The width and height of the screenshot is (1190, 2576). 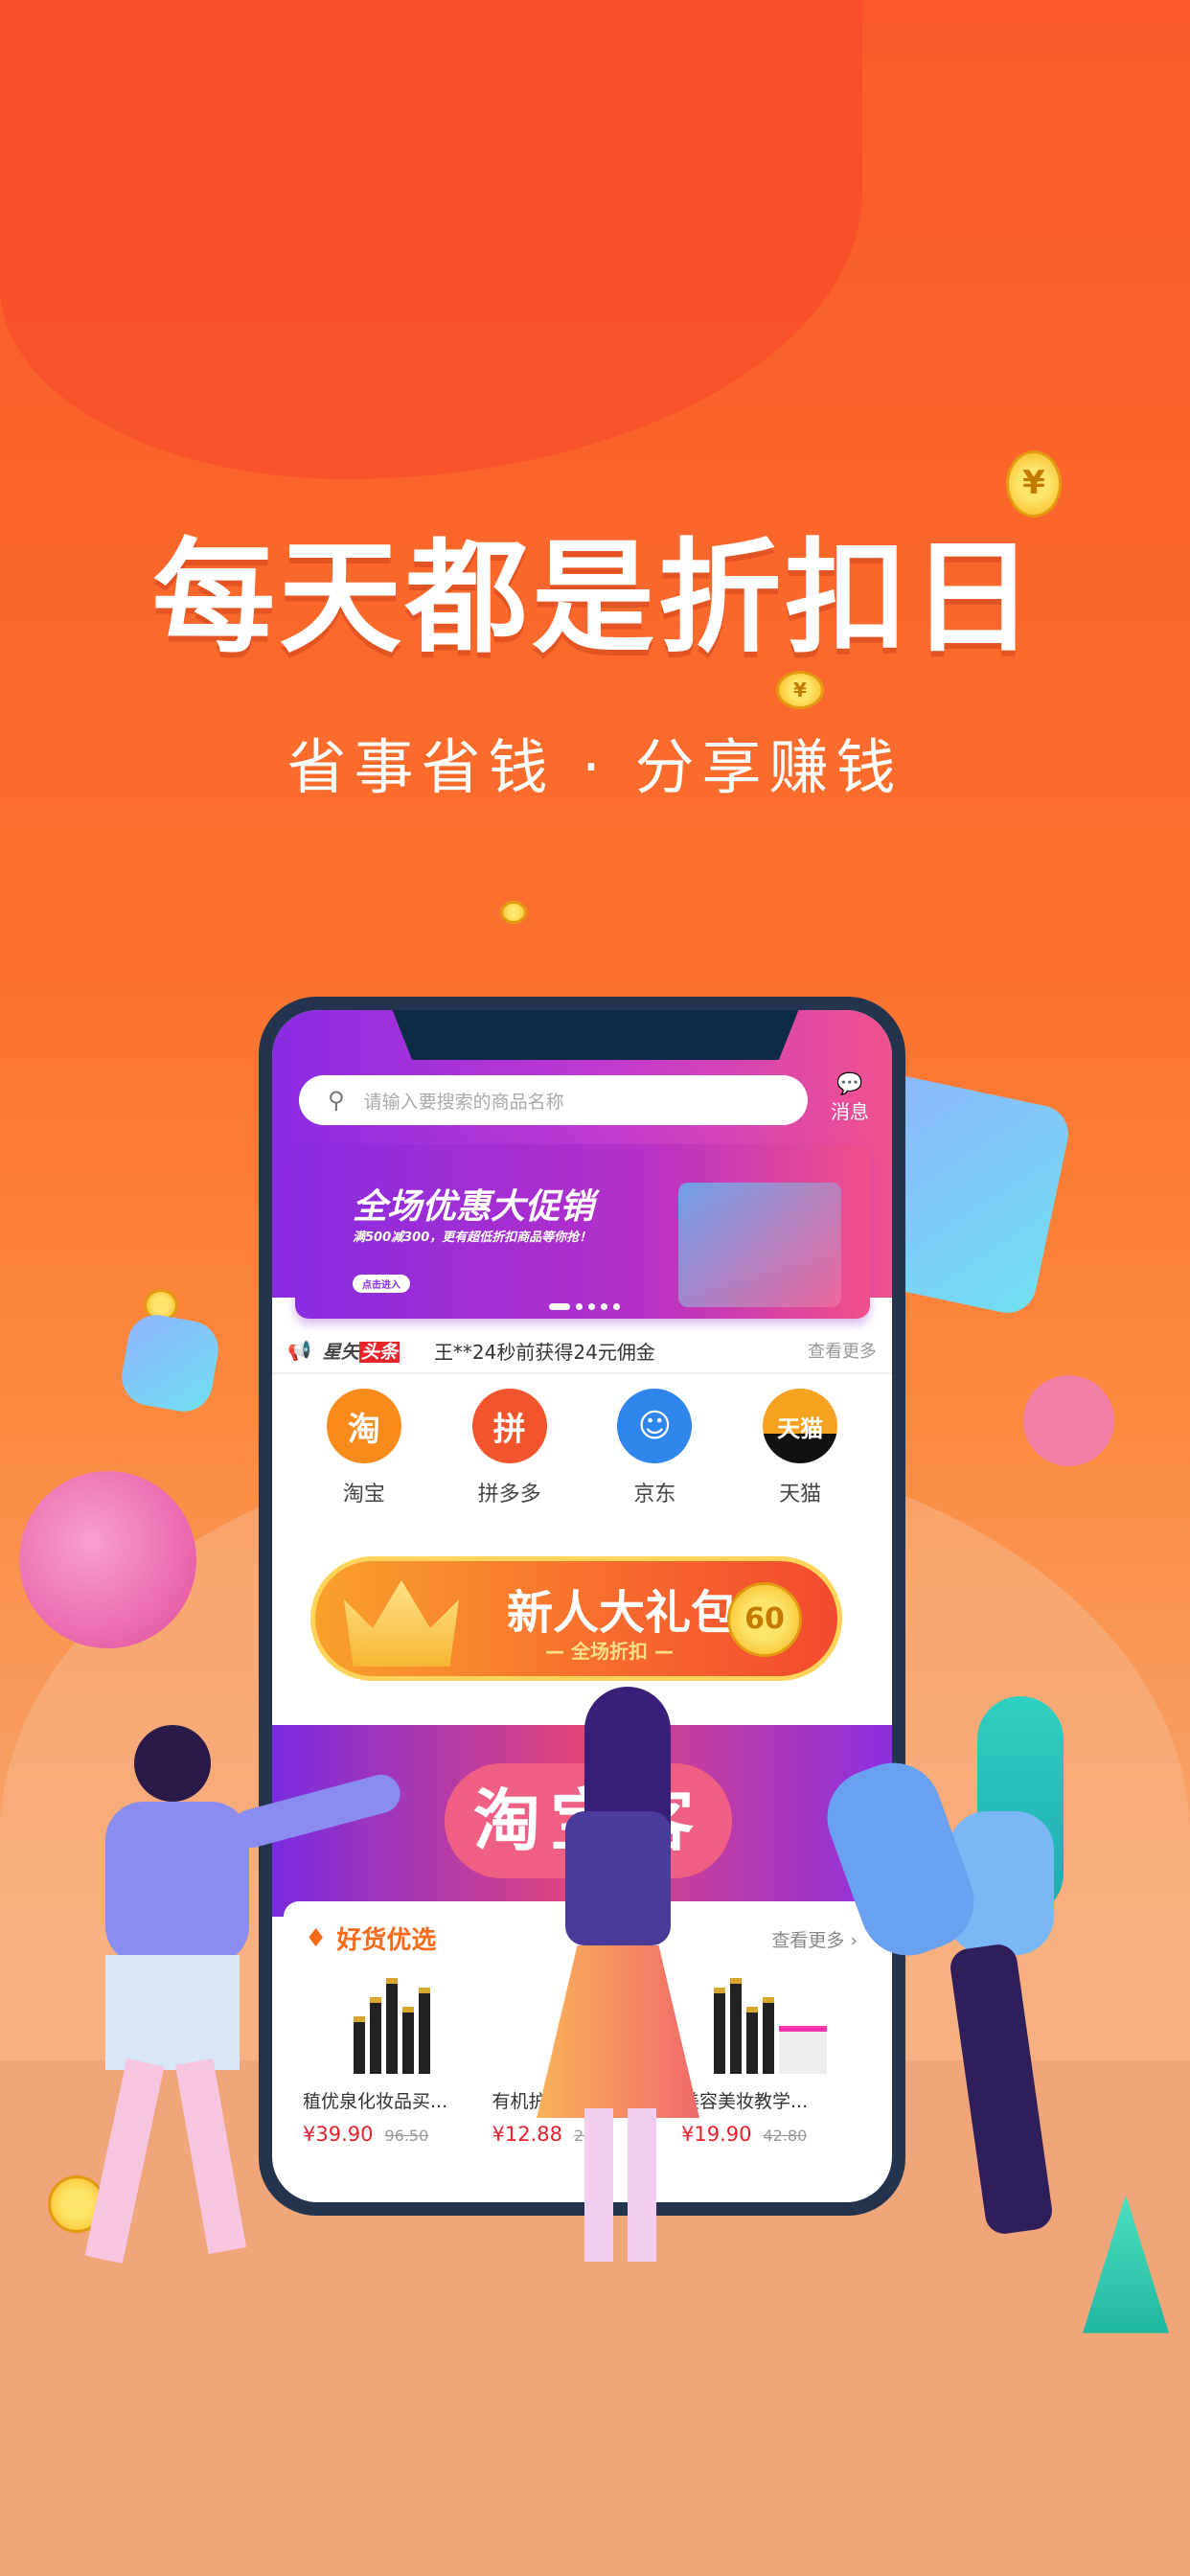 I want to click on search-placeholder: 请输入要搜索的商品名称, so click(x=464, y=1102).